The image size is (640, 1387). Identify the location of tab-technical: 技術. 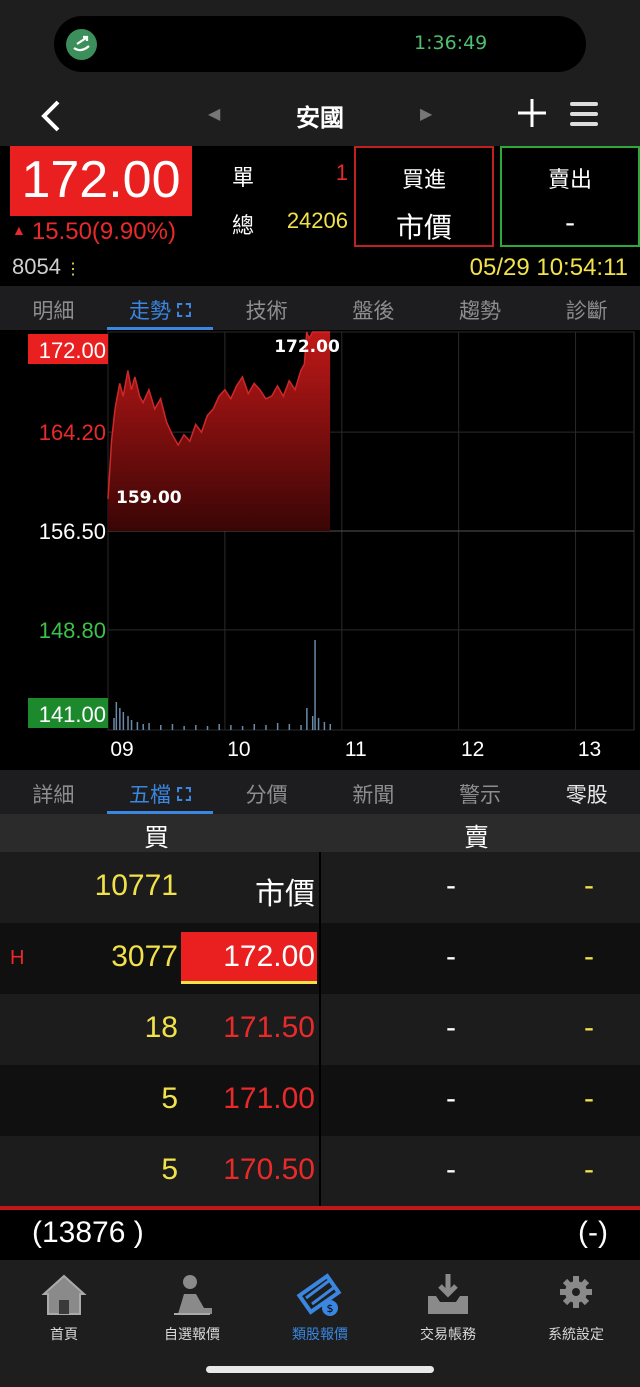
(266, 308).